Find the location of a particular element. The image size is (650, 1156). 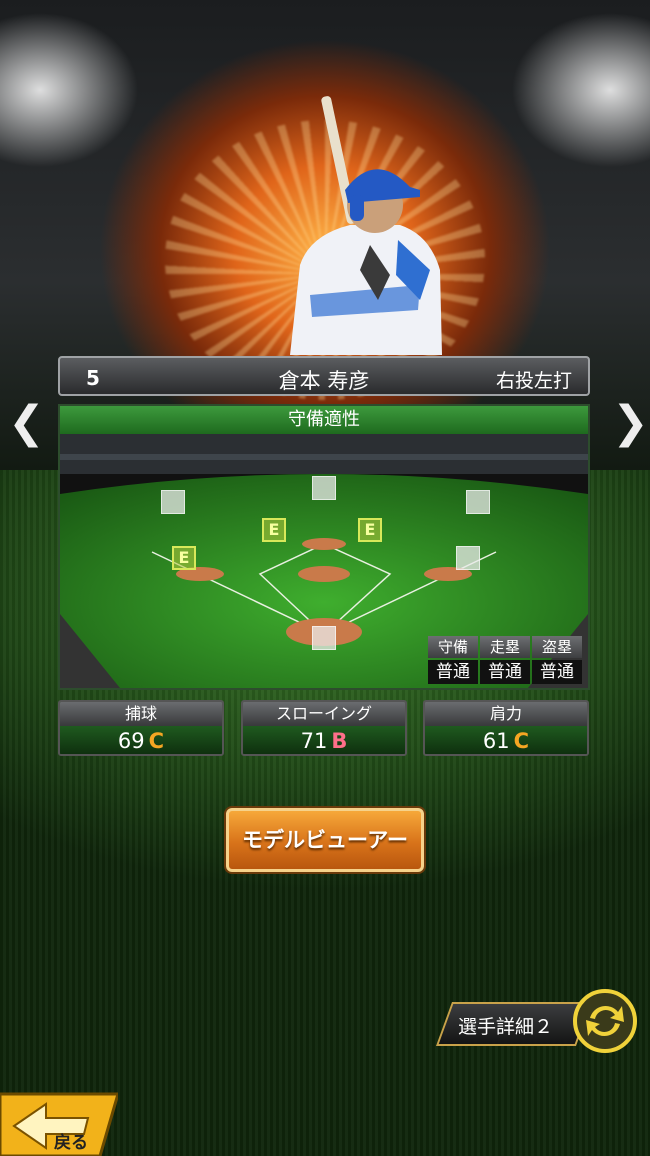

stat-value: 71 is located at coordinates (314, 741).